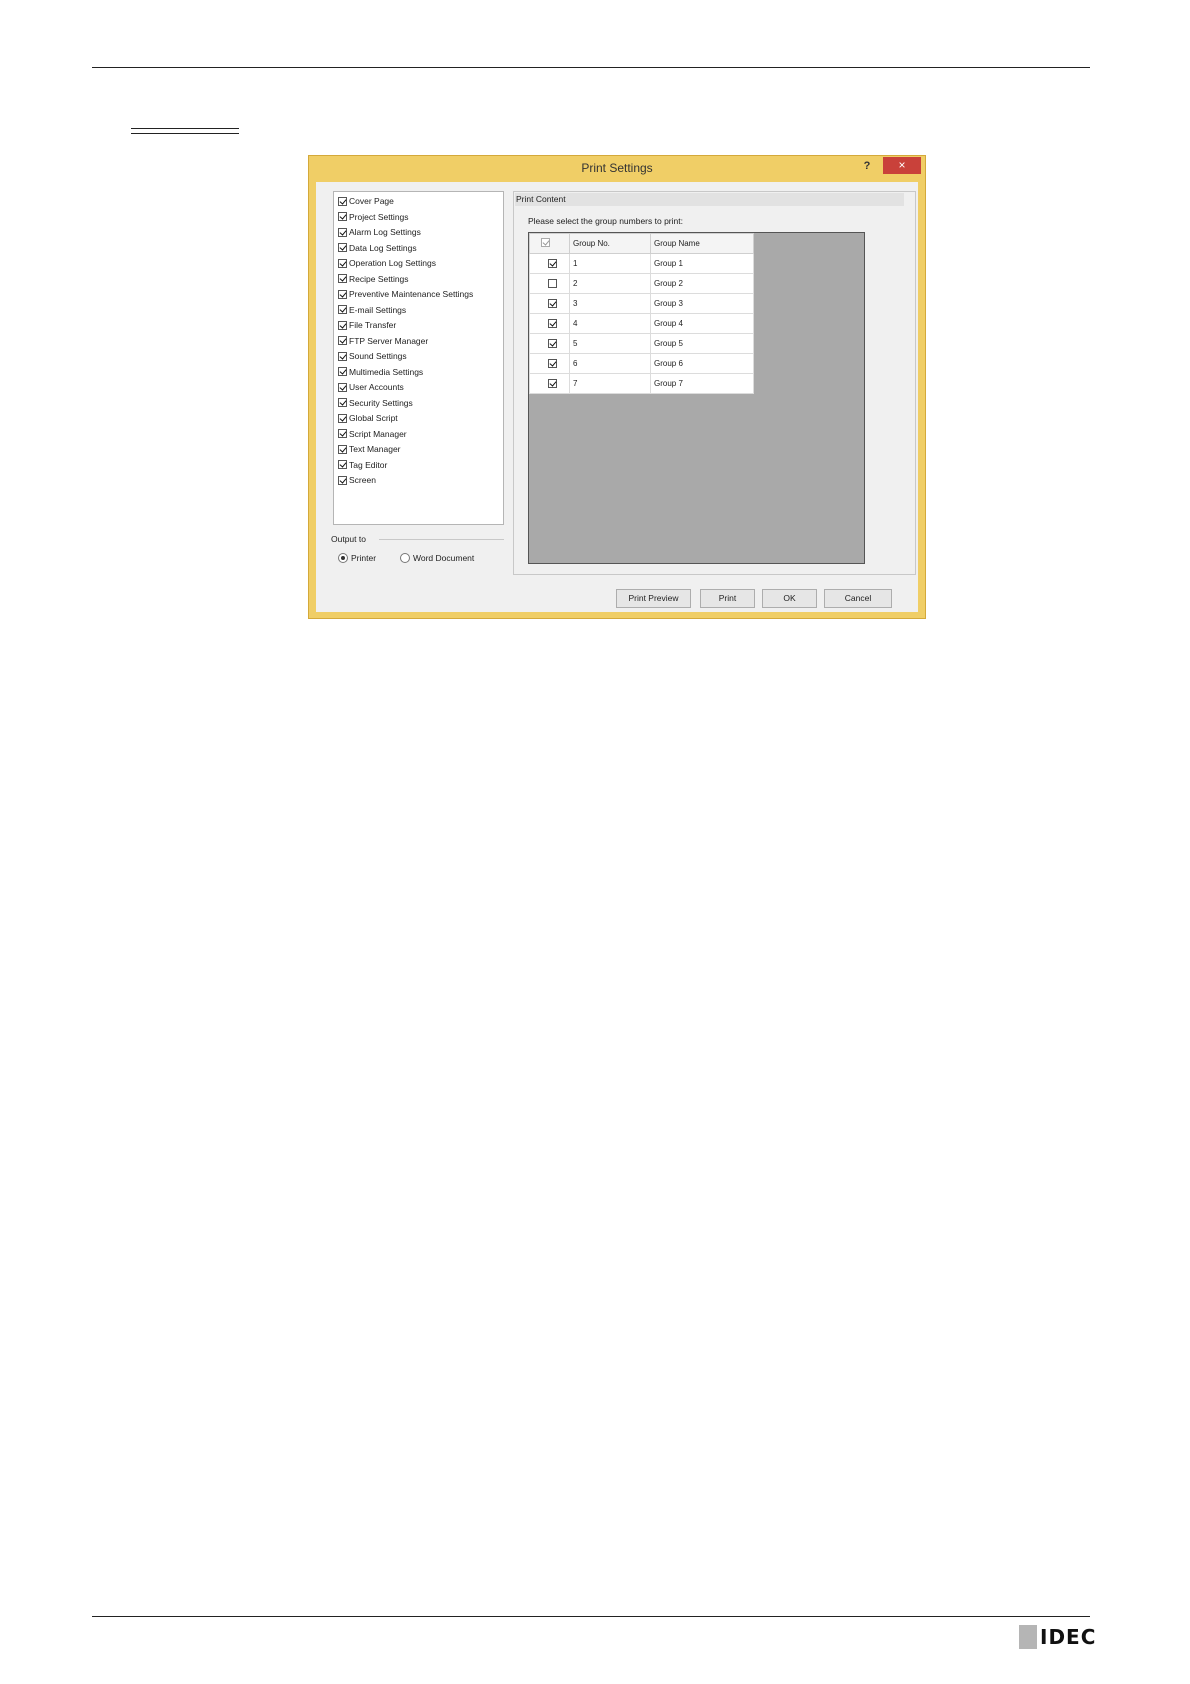 The image size is (1190, 1684). Describe the element at coordinates (789, 598) in the screenshot. I see `ok-button: OK` at that location.